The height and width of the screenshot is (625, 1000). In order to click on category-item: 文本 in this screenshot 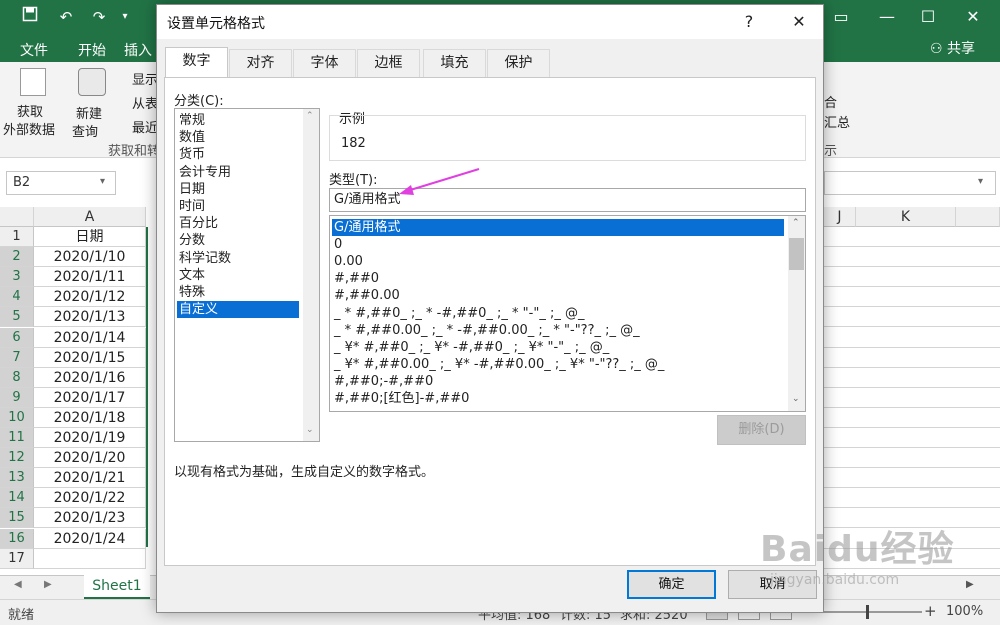, I will do `click(238, 275)`.